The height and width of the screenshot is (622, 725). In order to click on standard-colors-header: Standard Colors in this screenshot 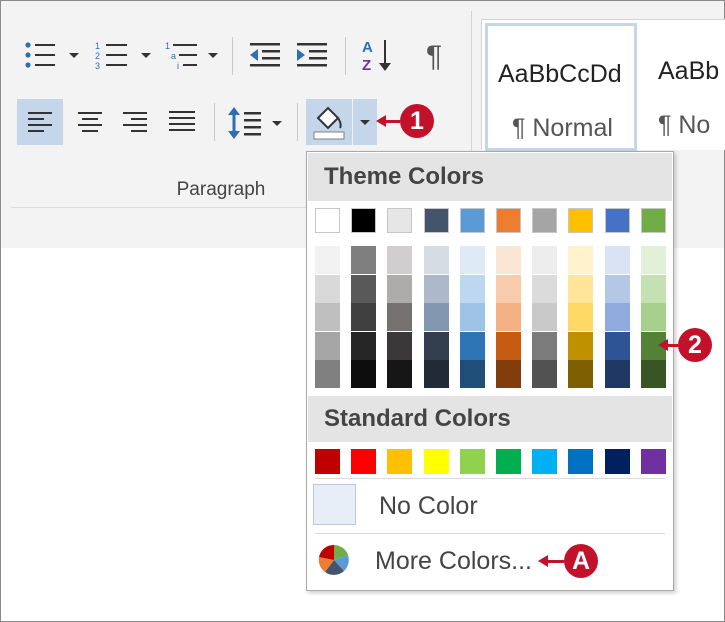, I will do `click(490, 419)`.